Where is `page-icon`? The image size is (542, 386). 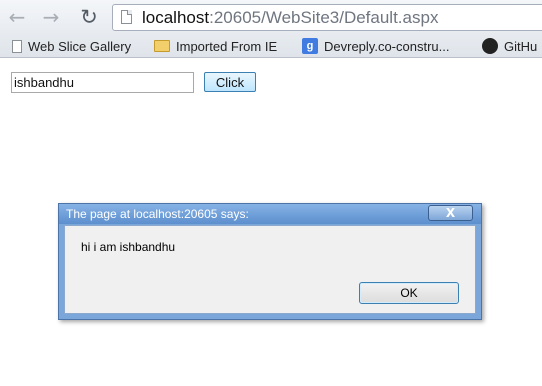 page-icon is located at coordinates (126, 17).